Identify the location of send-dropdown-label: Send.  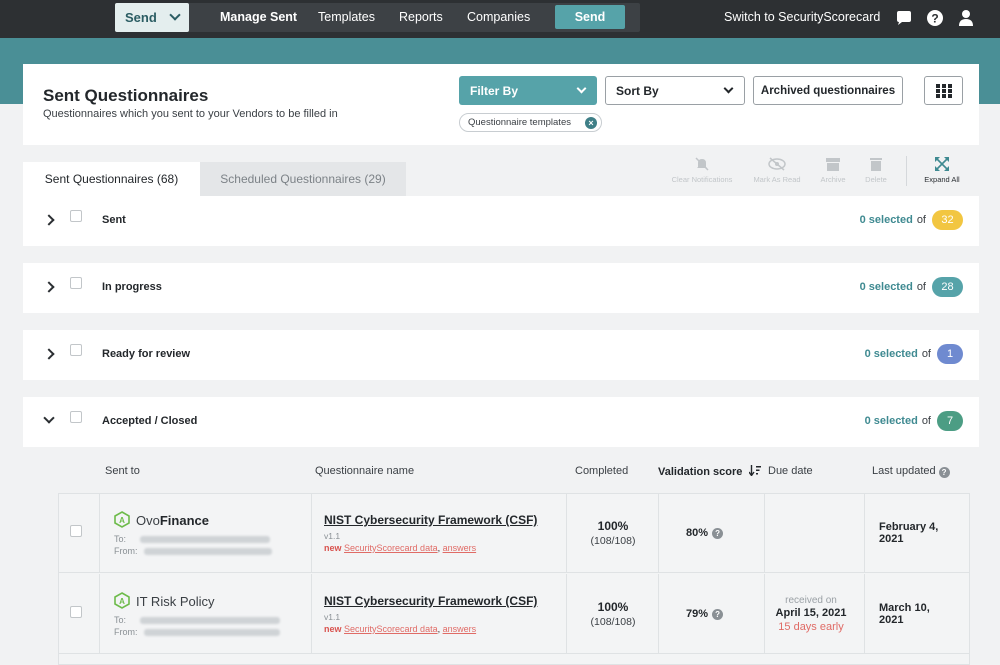
(141, 17).